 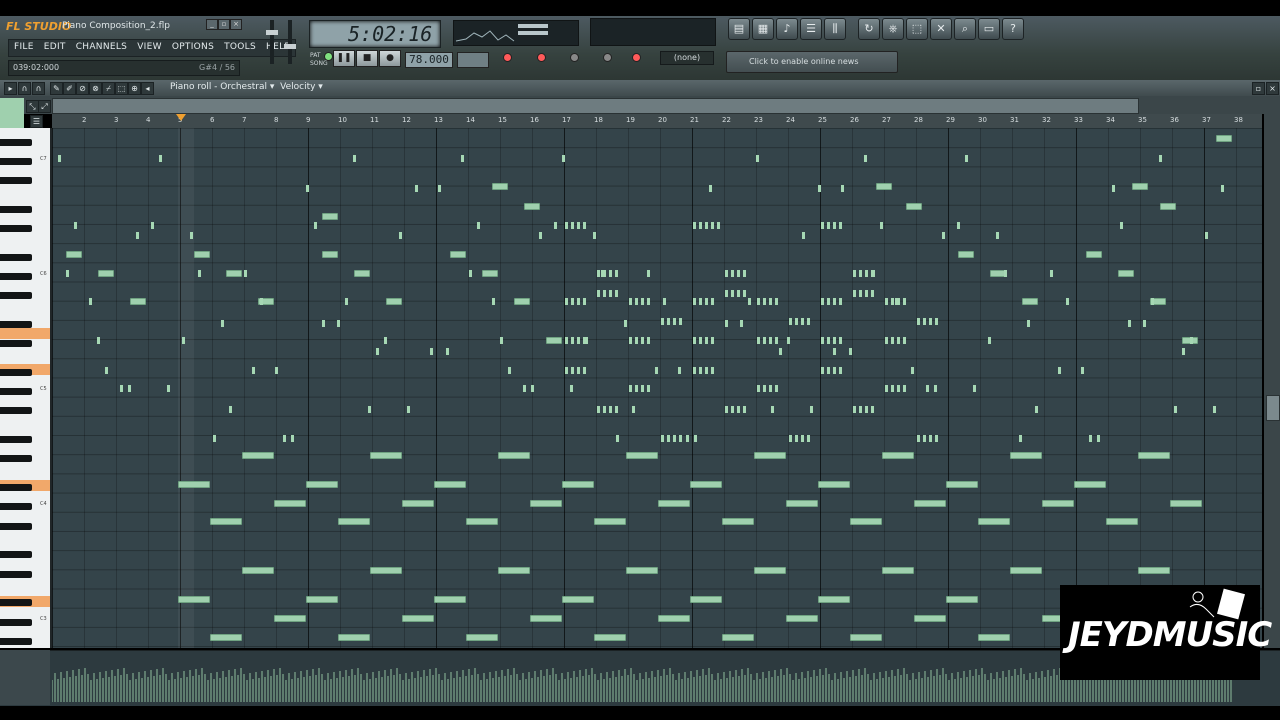 I want to click on ruler-label: 18, so click(x=598, y=120).